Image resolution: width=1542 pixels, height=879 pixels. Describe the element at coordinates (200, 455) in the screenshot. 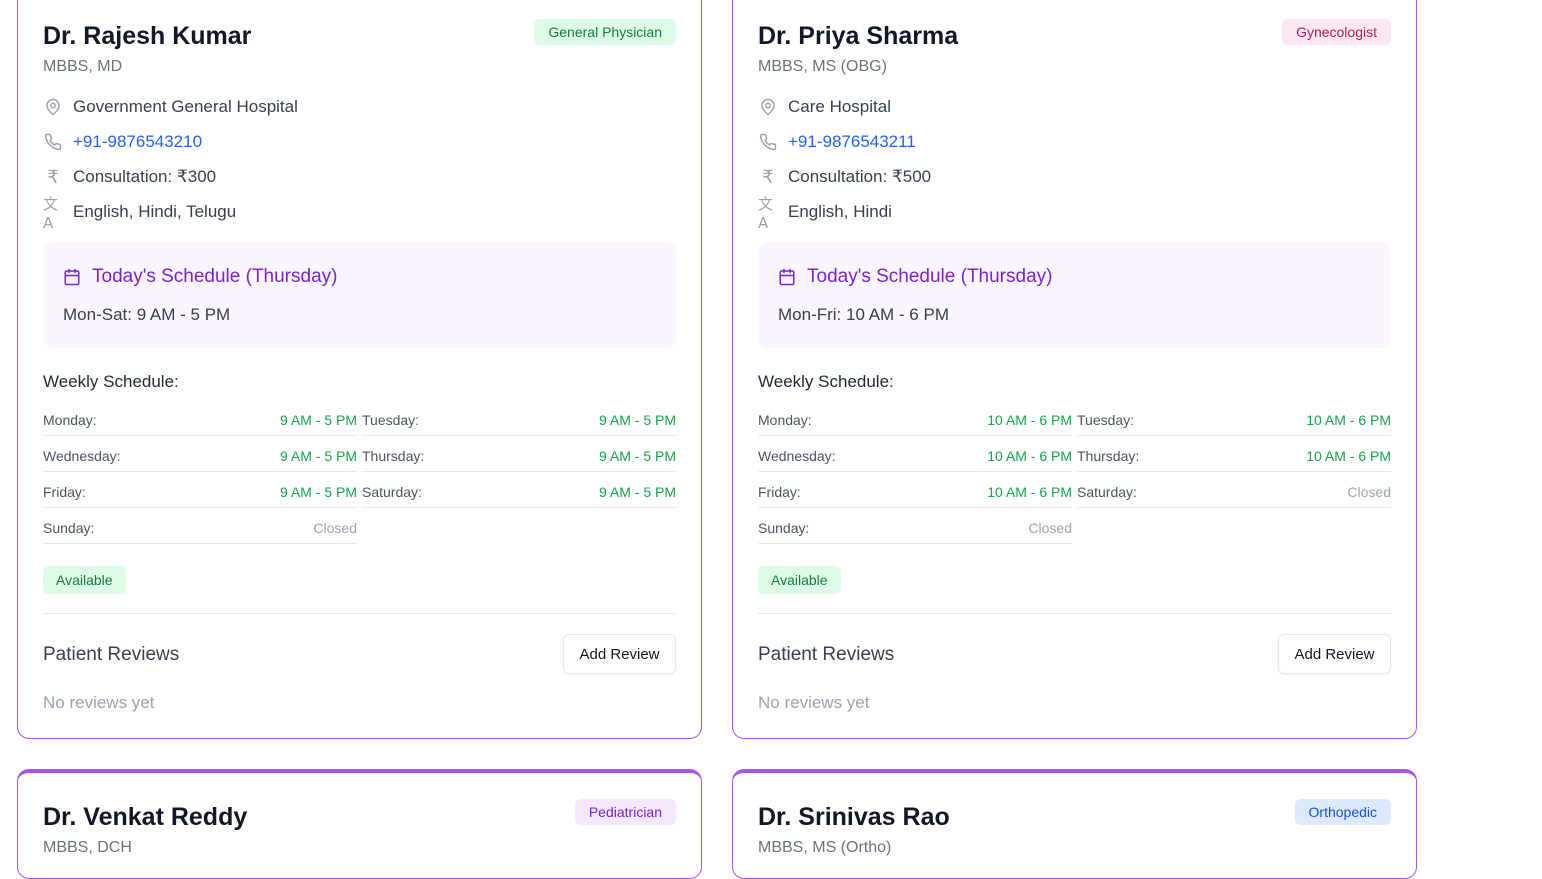

I see `schedule-row: Wednesday: 9 AM - 5 PM` at that location.